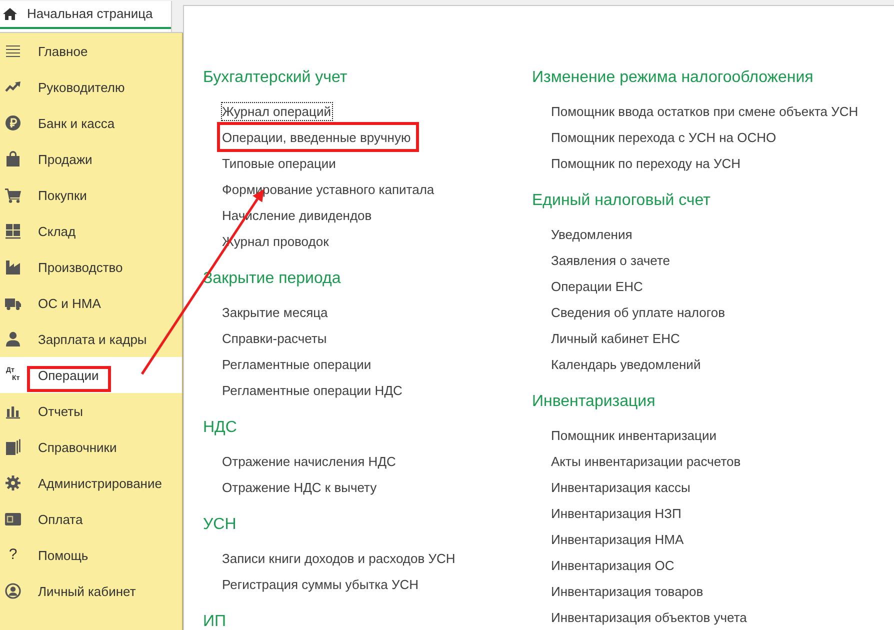 Image resolution: width=894 pixels, height=630 pixels. Describe the element at coordinates (91, 519) in the screenshot. I see `sidebar-item: Оплата` at that location.